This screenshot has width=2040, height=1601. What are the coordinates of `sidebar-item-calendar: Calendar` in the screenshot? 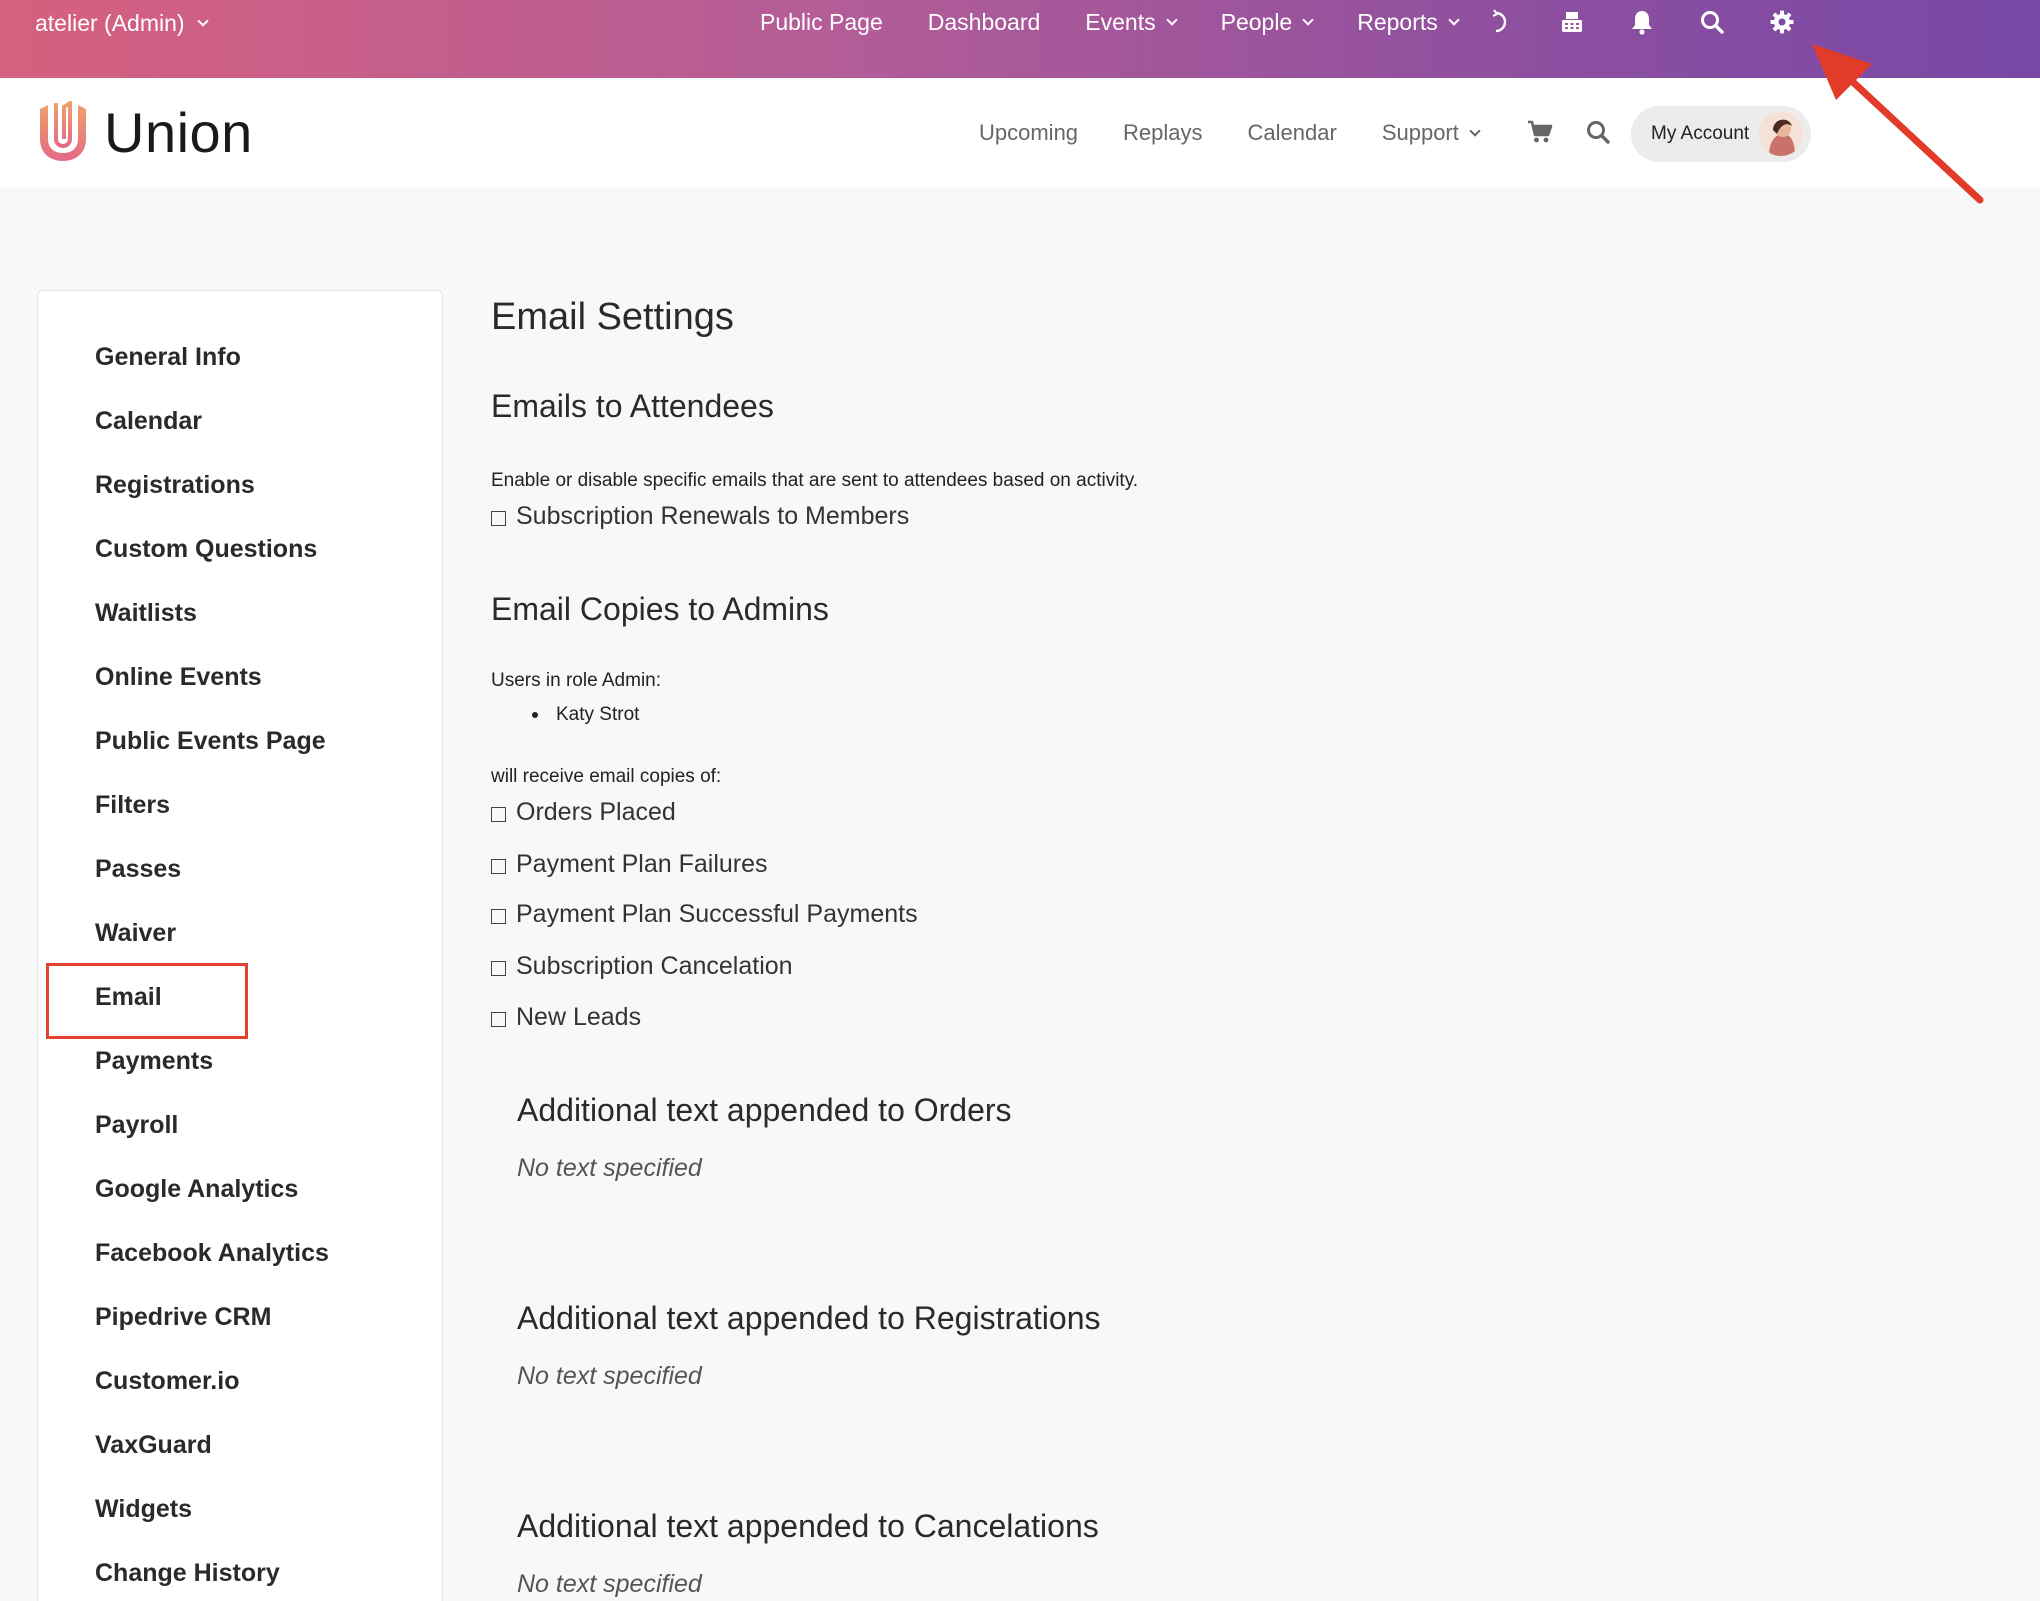 It's located at (148, 421).